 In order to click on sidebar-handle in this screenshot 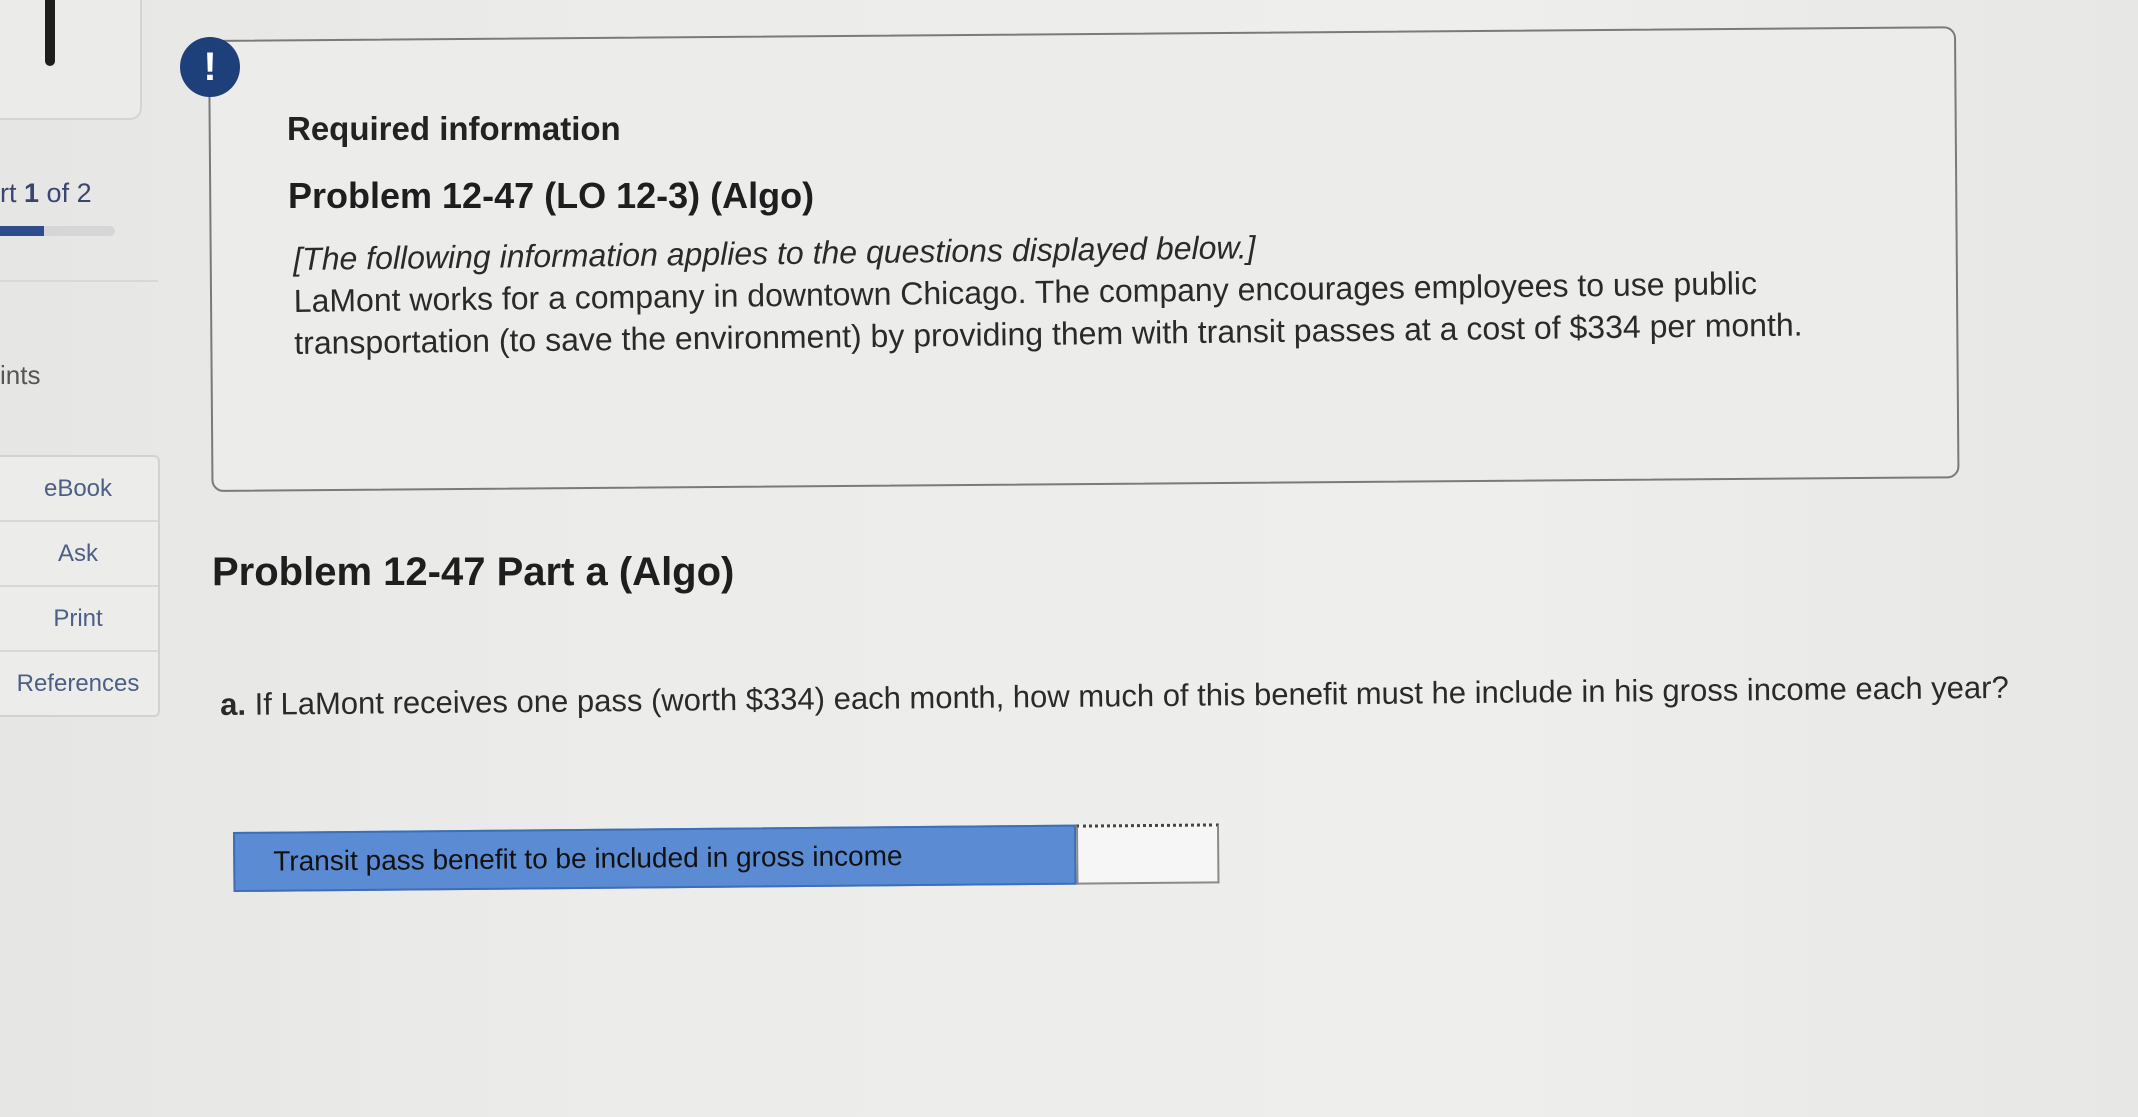, I will do `click(50, 33)`.